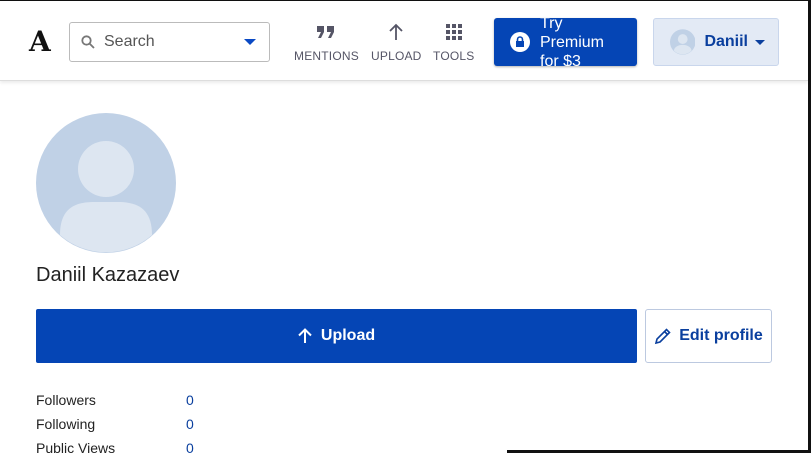 The height and width of the screenshot is (460, 811). Describe the element at coordinates (108, 275) in the screenshot. I see `profile-name: Daniil Kazazaev` at that location.